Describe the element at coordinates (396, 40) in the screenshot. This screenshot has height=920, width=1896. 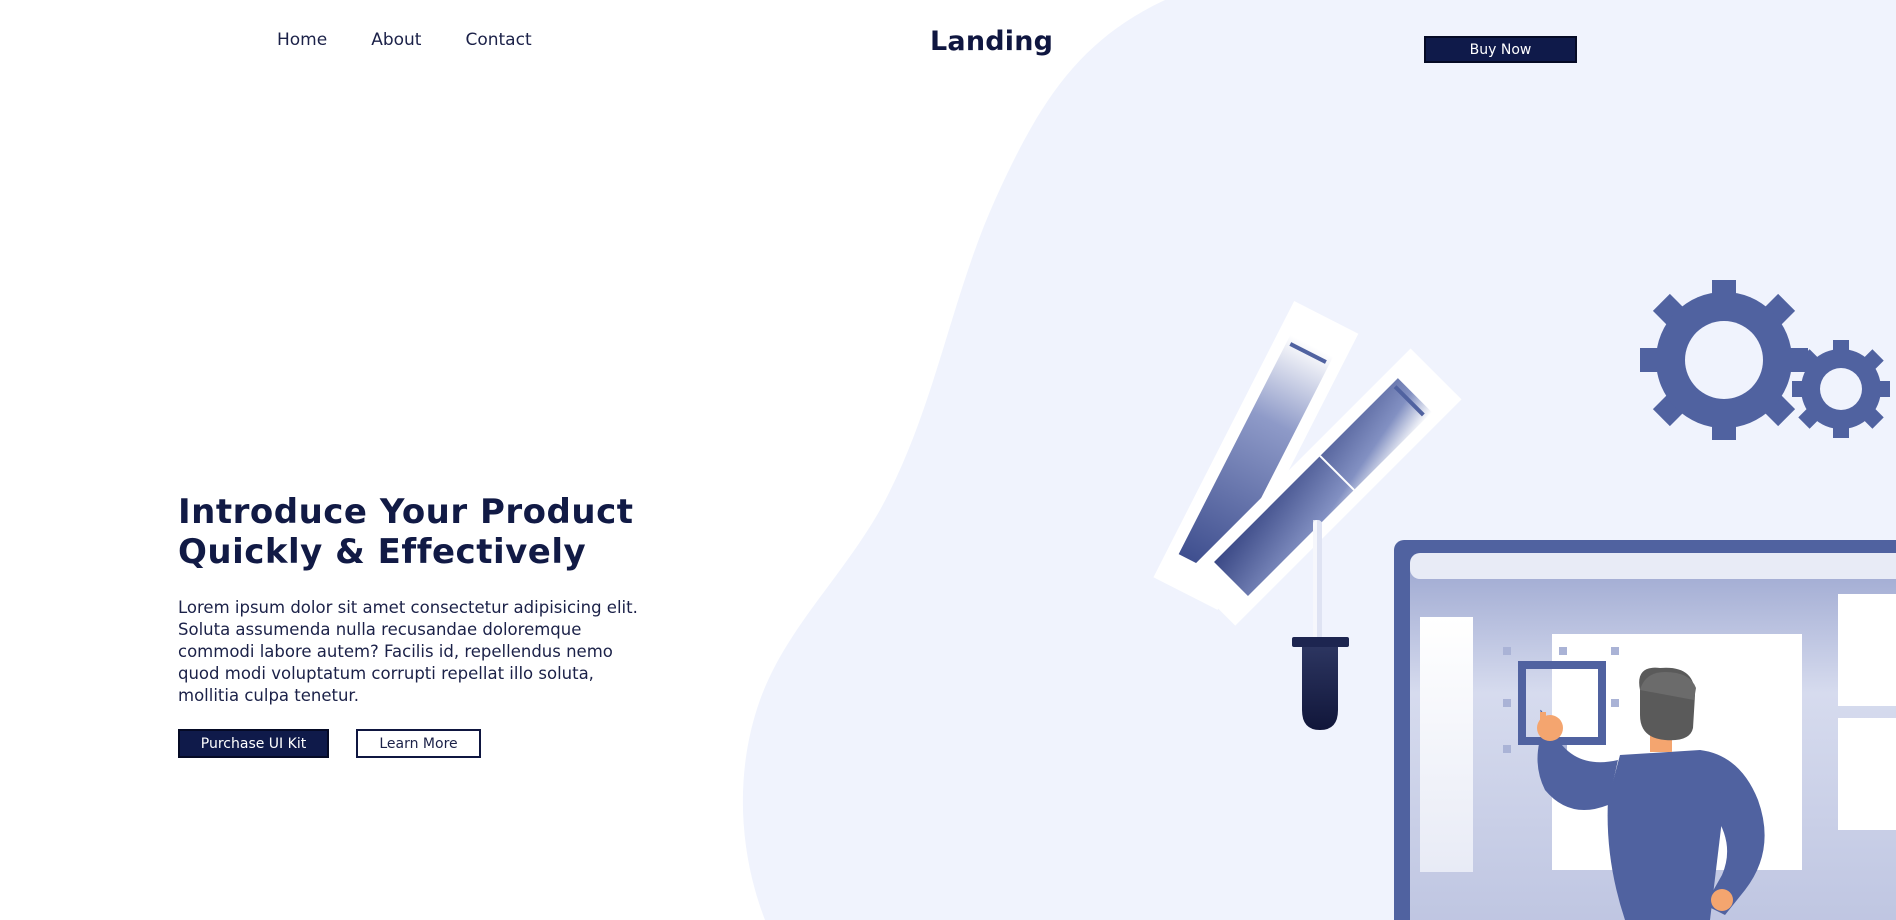
I see `nav-link-about: About` at that location.